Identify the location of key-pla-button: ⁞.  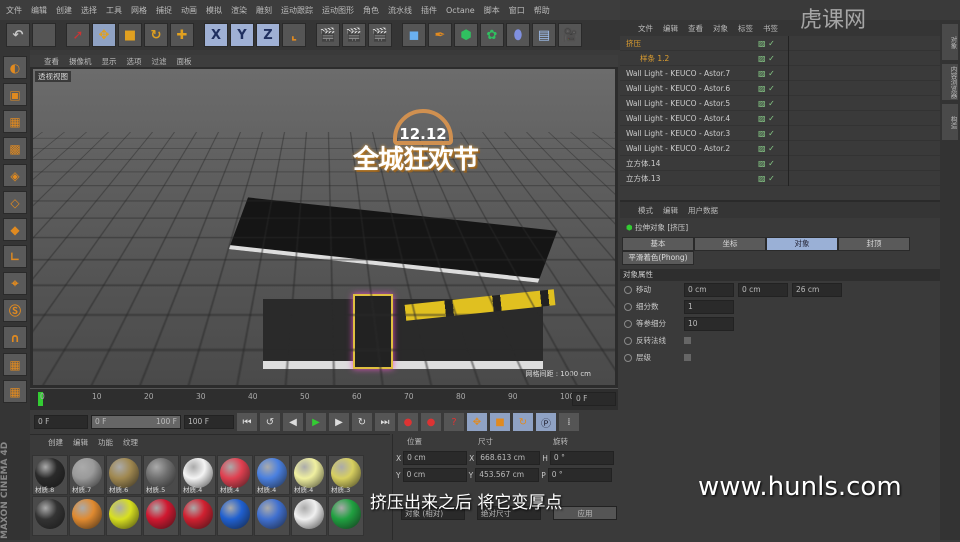
(569, 422).